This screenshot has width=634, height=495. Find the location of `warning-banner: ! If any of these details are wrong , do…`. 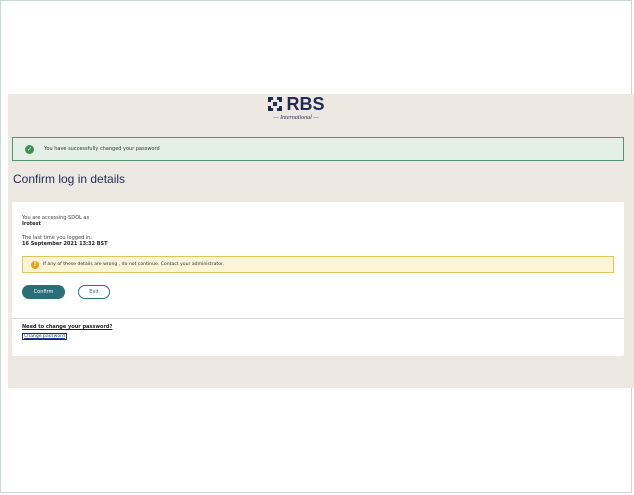

warning-banner: ! If any of these details are wrong , do… is located at coordinates (318, 264).